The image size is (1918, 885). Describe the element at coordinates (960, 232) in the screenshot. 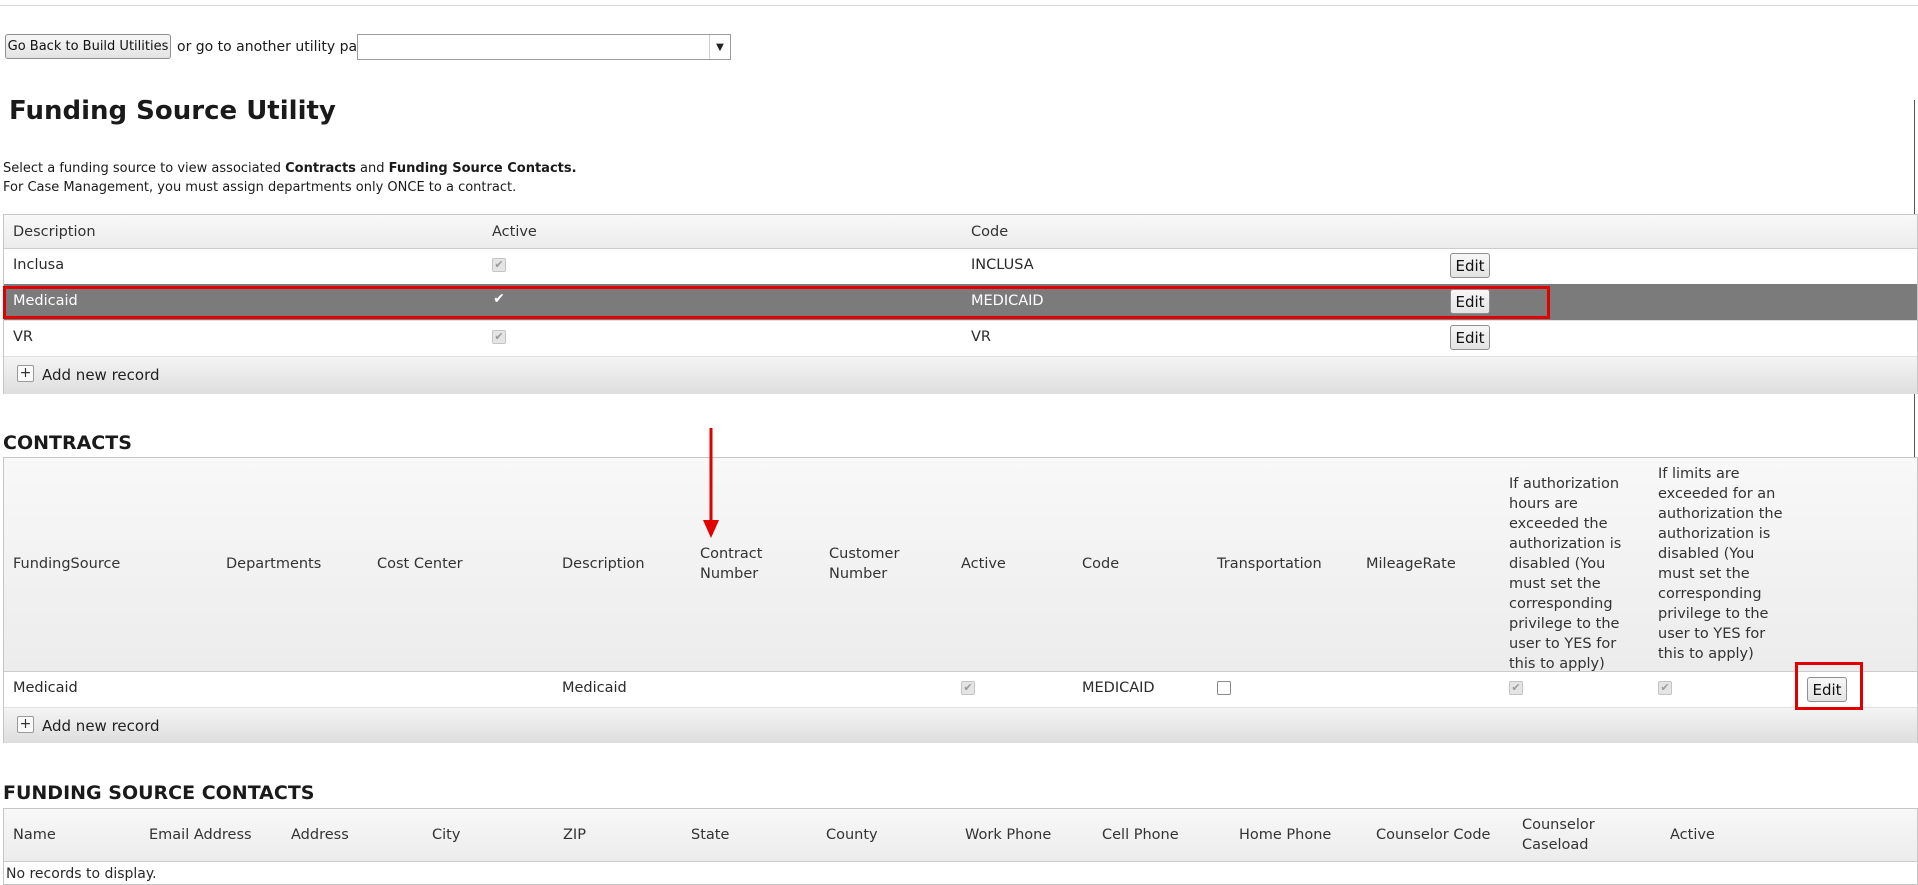

I see `grid-header: Description Active Code` at that location.